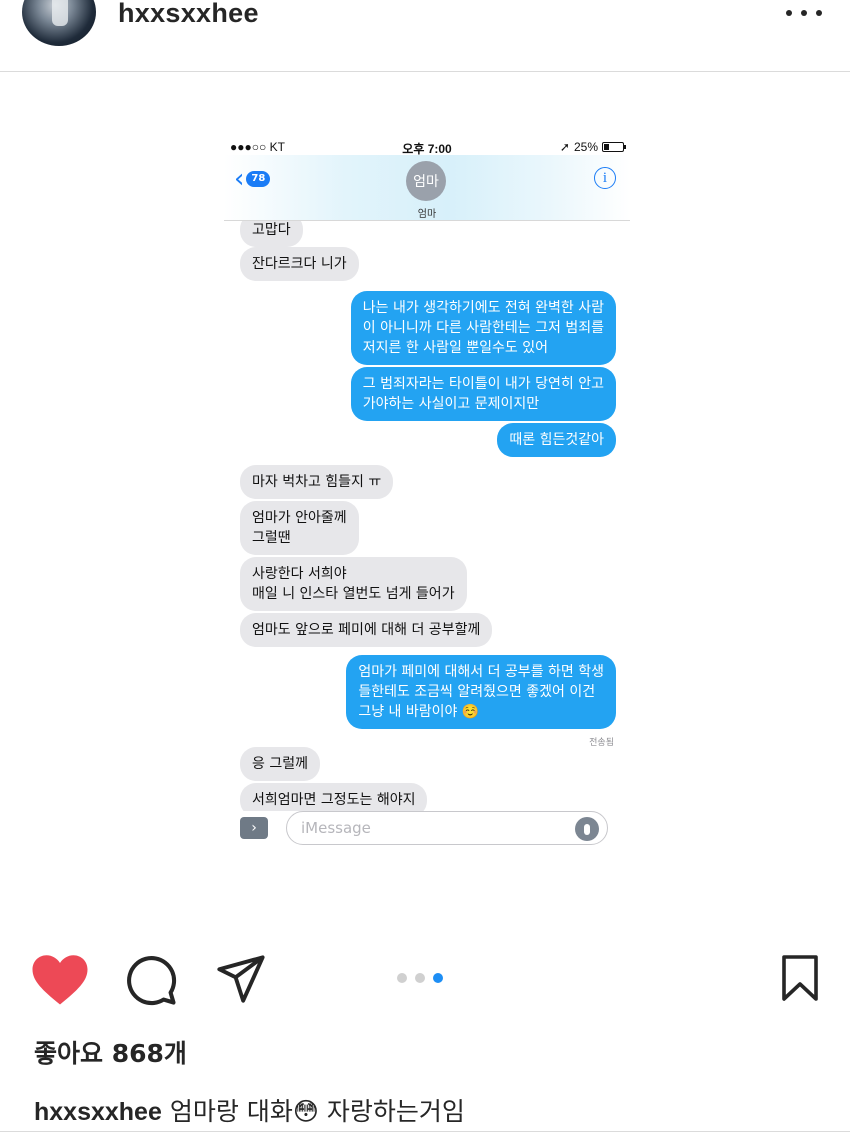 The image size is (850, 1134). I want to click on post-actions, so click(425, 980).